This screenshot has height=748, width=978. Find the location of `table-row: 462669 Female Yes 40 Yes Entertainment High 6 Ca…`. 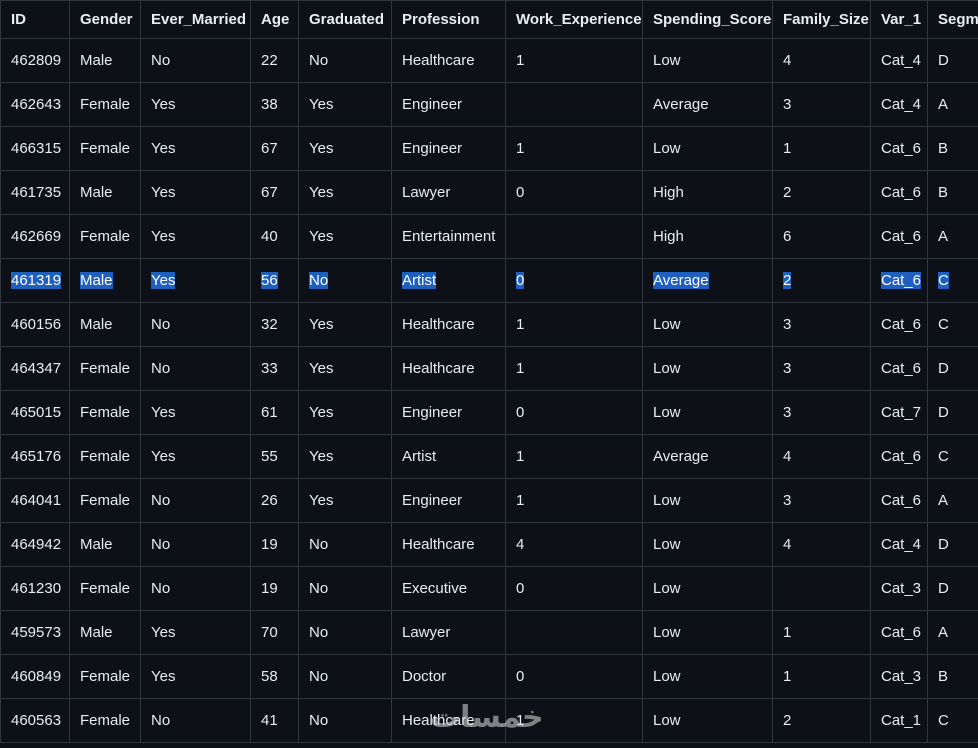

table-row: 462669 Female Yes 40 Yes Entertainment High 6 Ca… is located at coordinates (489, 236).